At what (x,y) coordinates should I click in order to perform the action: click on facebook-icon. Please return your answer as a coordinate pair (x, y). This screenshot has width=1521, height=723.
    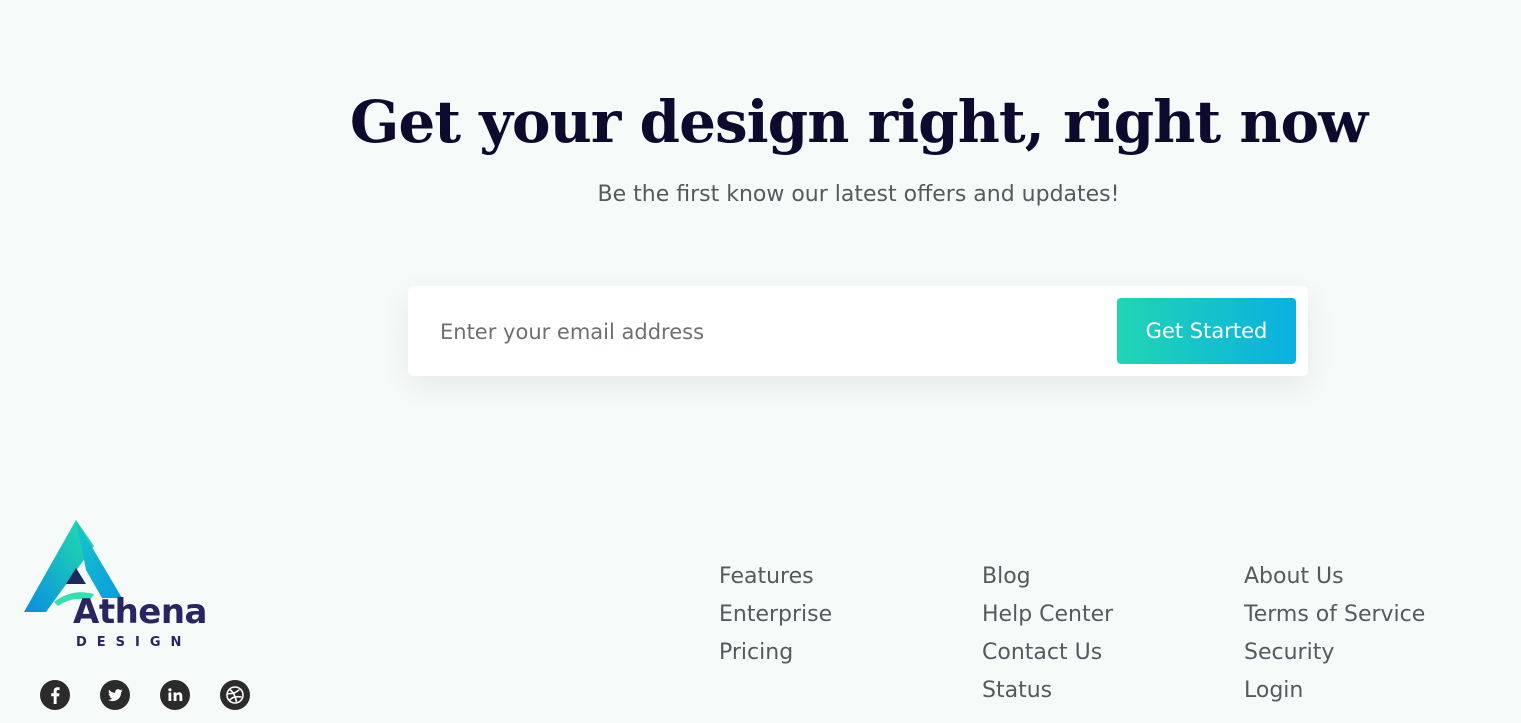
    Looking at the image, I should click on (55, 695).